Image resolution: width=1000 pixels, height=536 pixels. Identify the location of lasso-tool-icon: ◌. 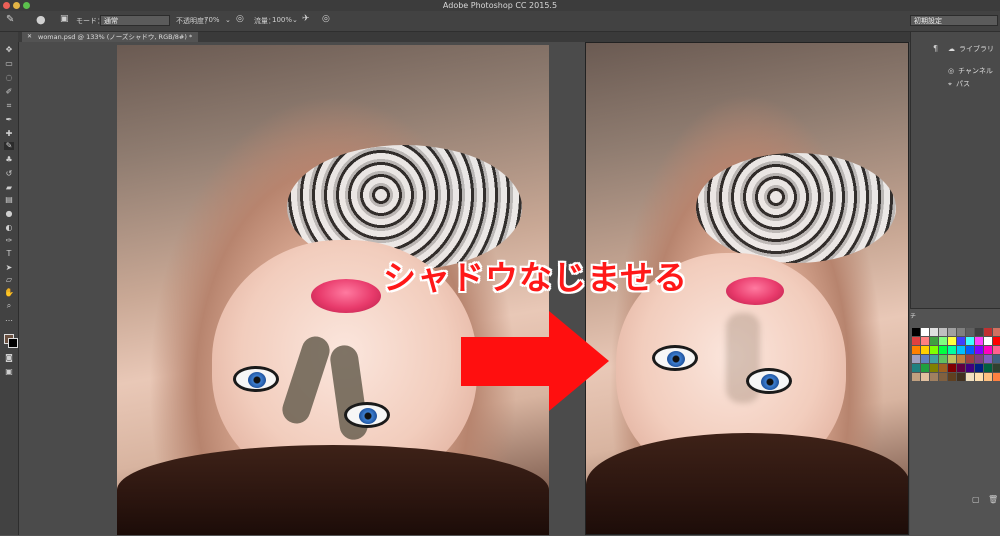
(9, 78).